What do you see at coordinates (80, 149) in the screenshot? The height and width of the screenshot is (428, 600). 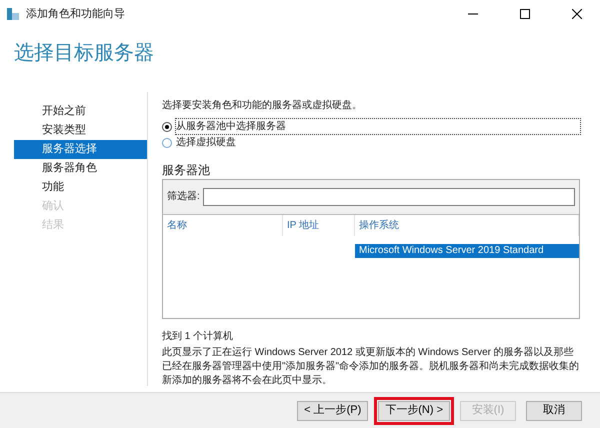 I see `wizard-step: 服务器选择` at bounding box center [80, 149].